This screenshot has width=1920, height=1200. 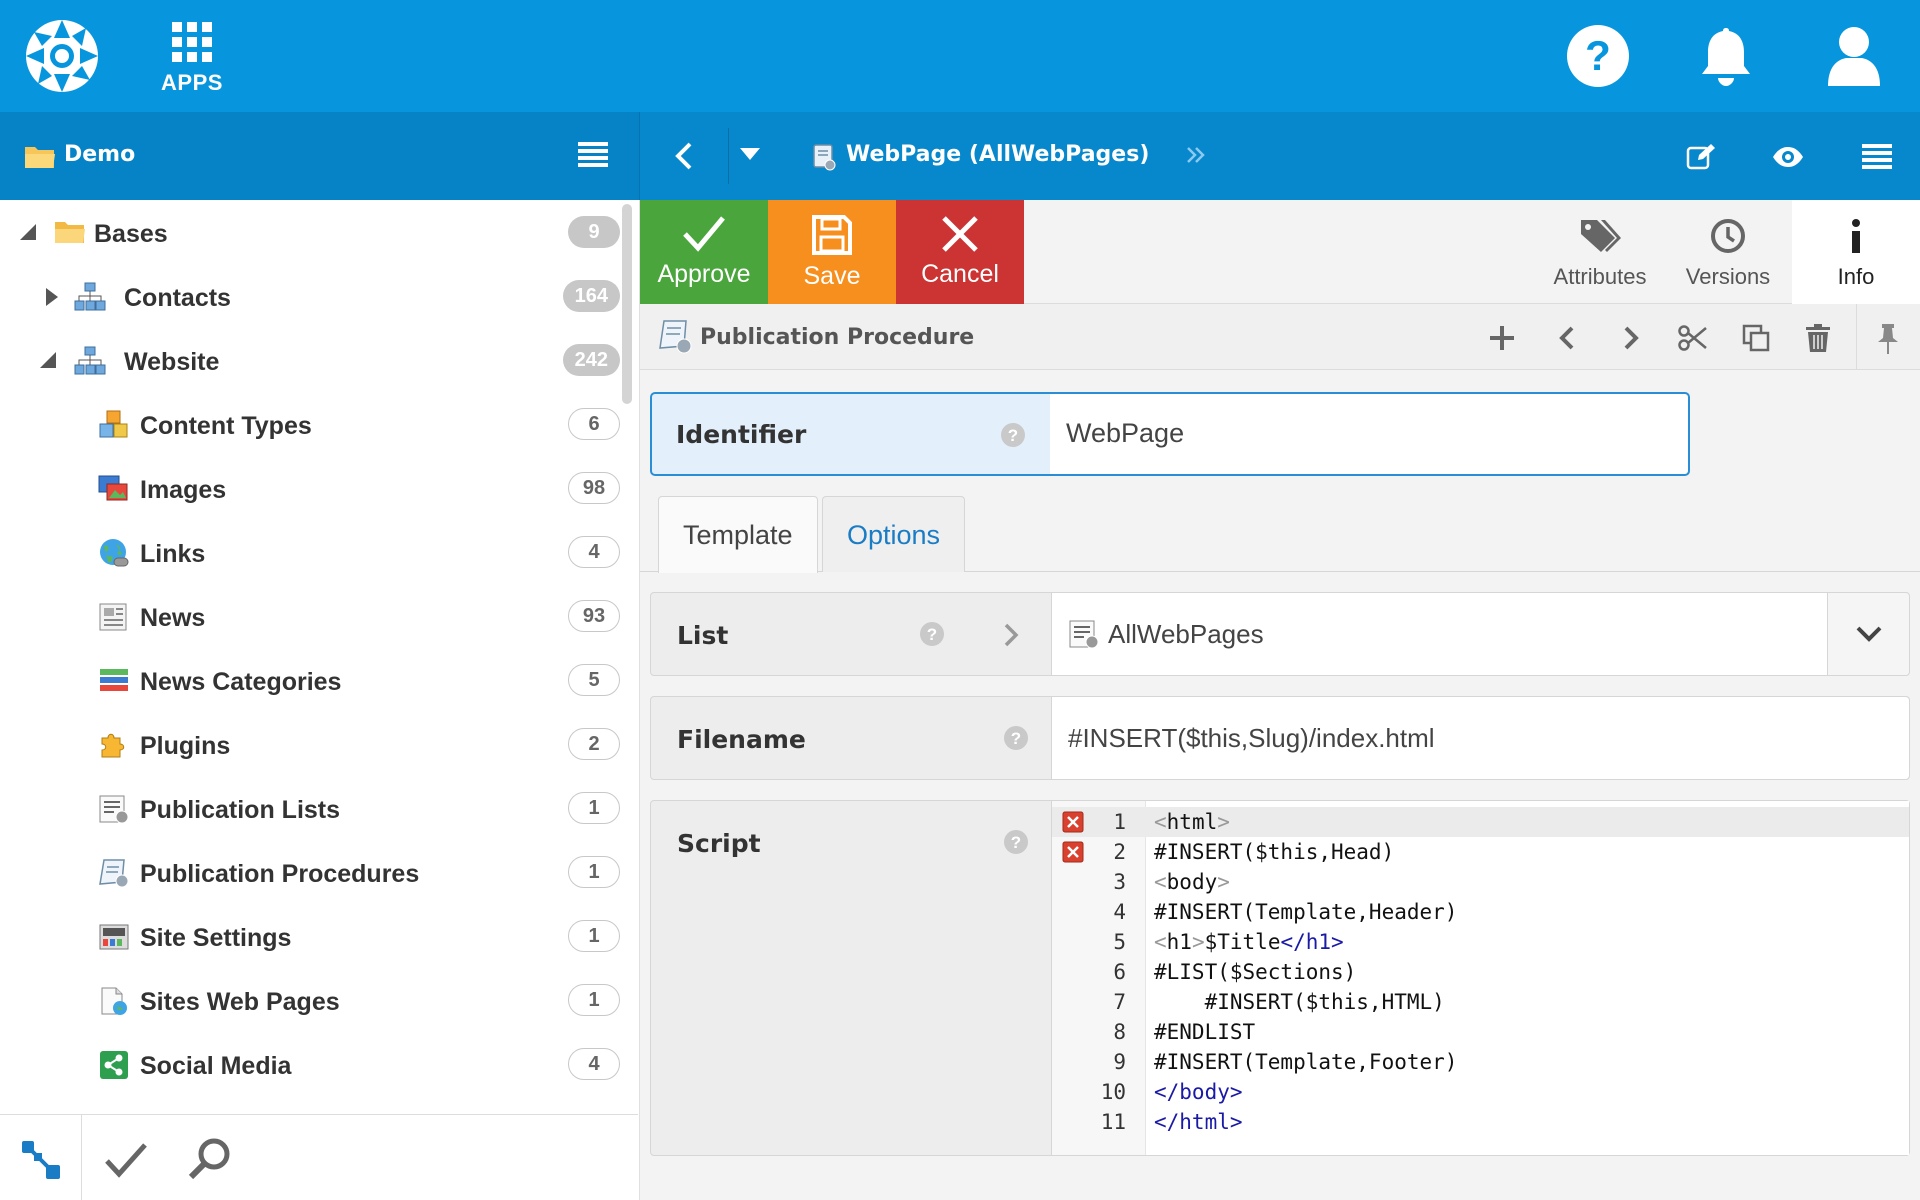 What do you see at coordinates (183, 490) in the screenshot?
I see `tree-item-label: Images` at bounding box center [183, 490].